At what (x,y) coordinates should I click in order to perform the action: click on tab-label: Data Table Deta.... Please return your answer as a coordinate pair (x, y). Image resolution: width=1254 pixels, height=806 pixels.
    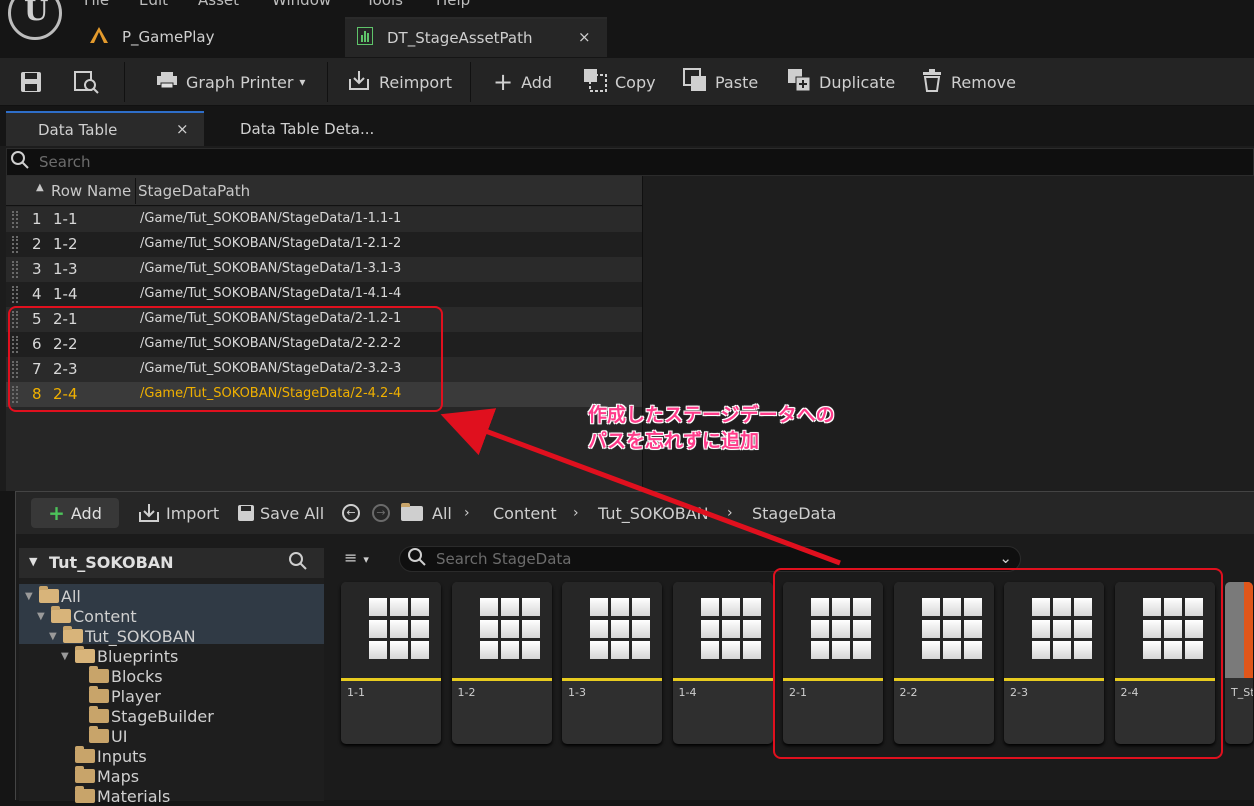
    Looking at the image, I should click on (307, 128).